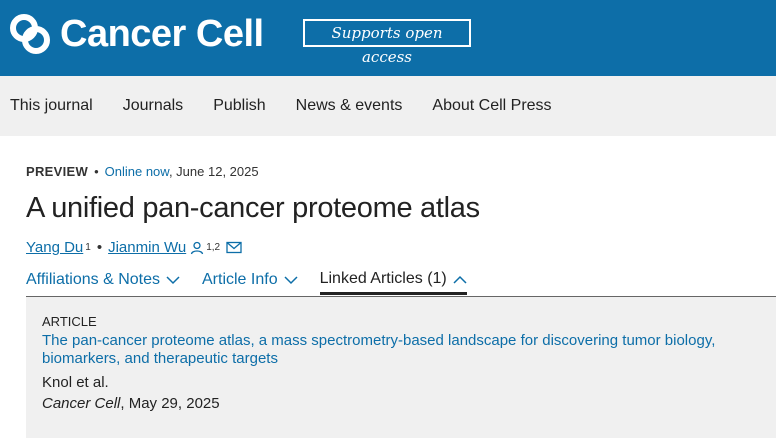  I want to click on article-title: A unified pan-cancer proteome atlas, so click(253, 208).